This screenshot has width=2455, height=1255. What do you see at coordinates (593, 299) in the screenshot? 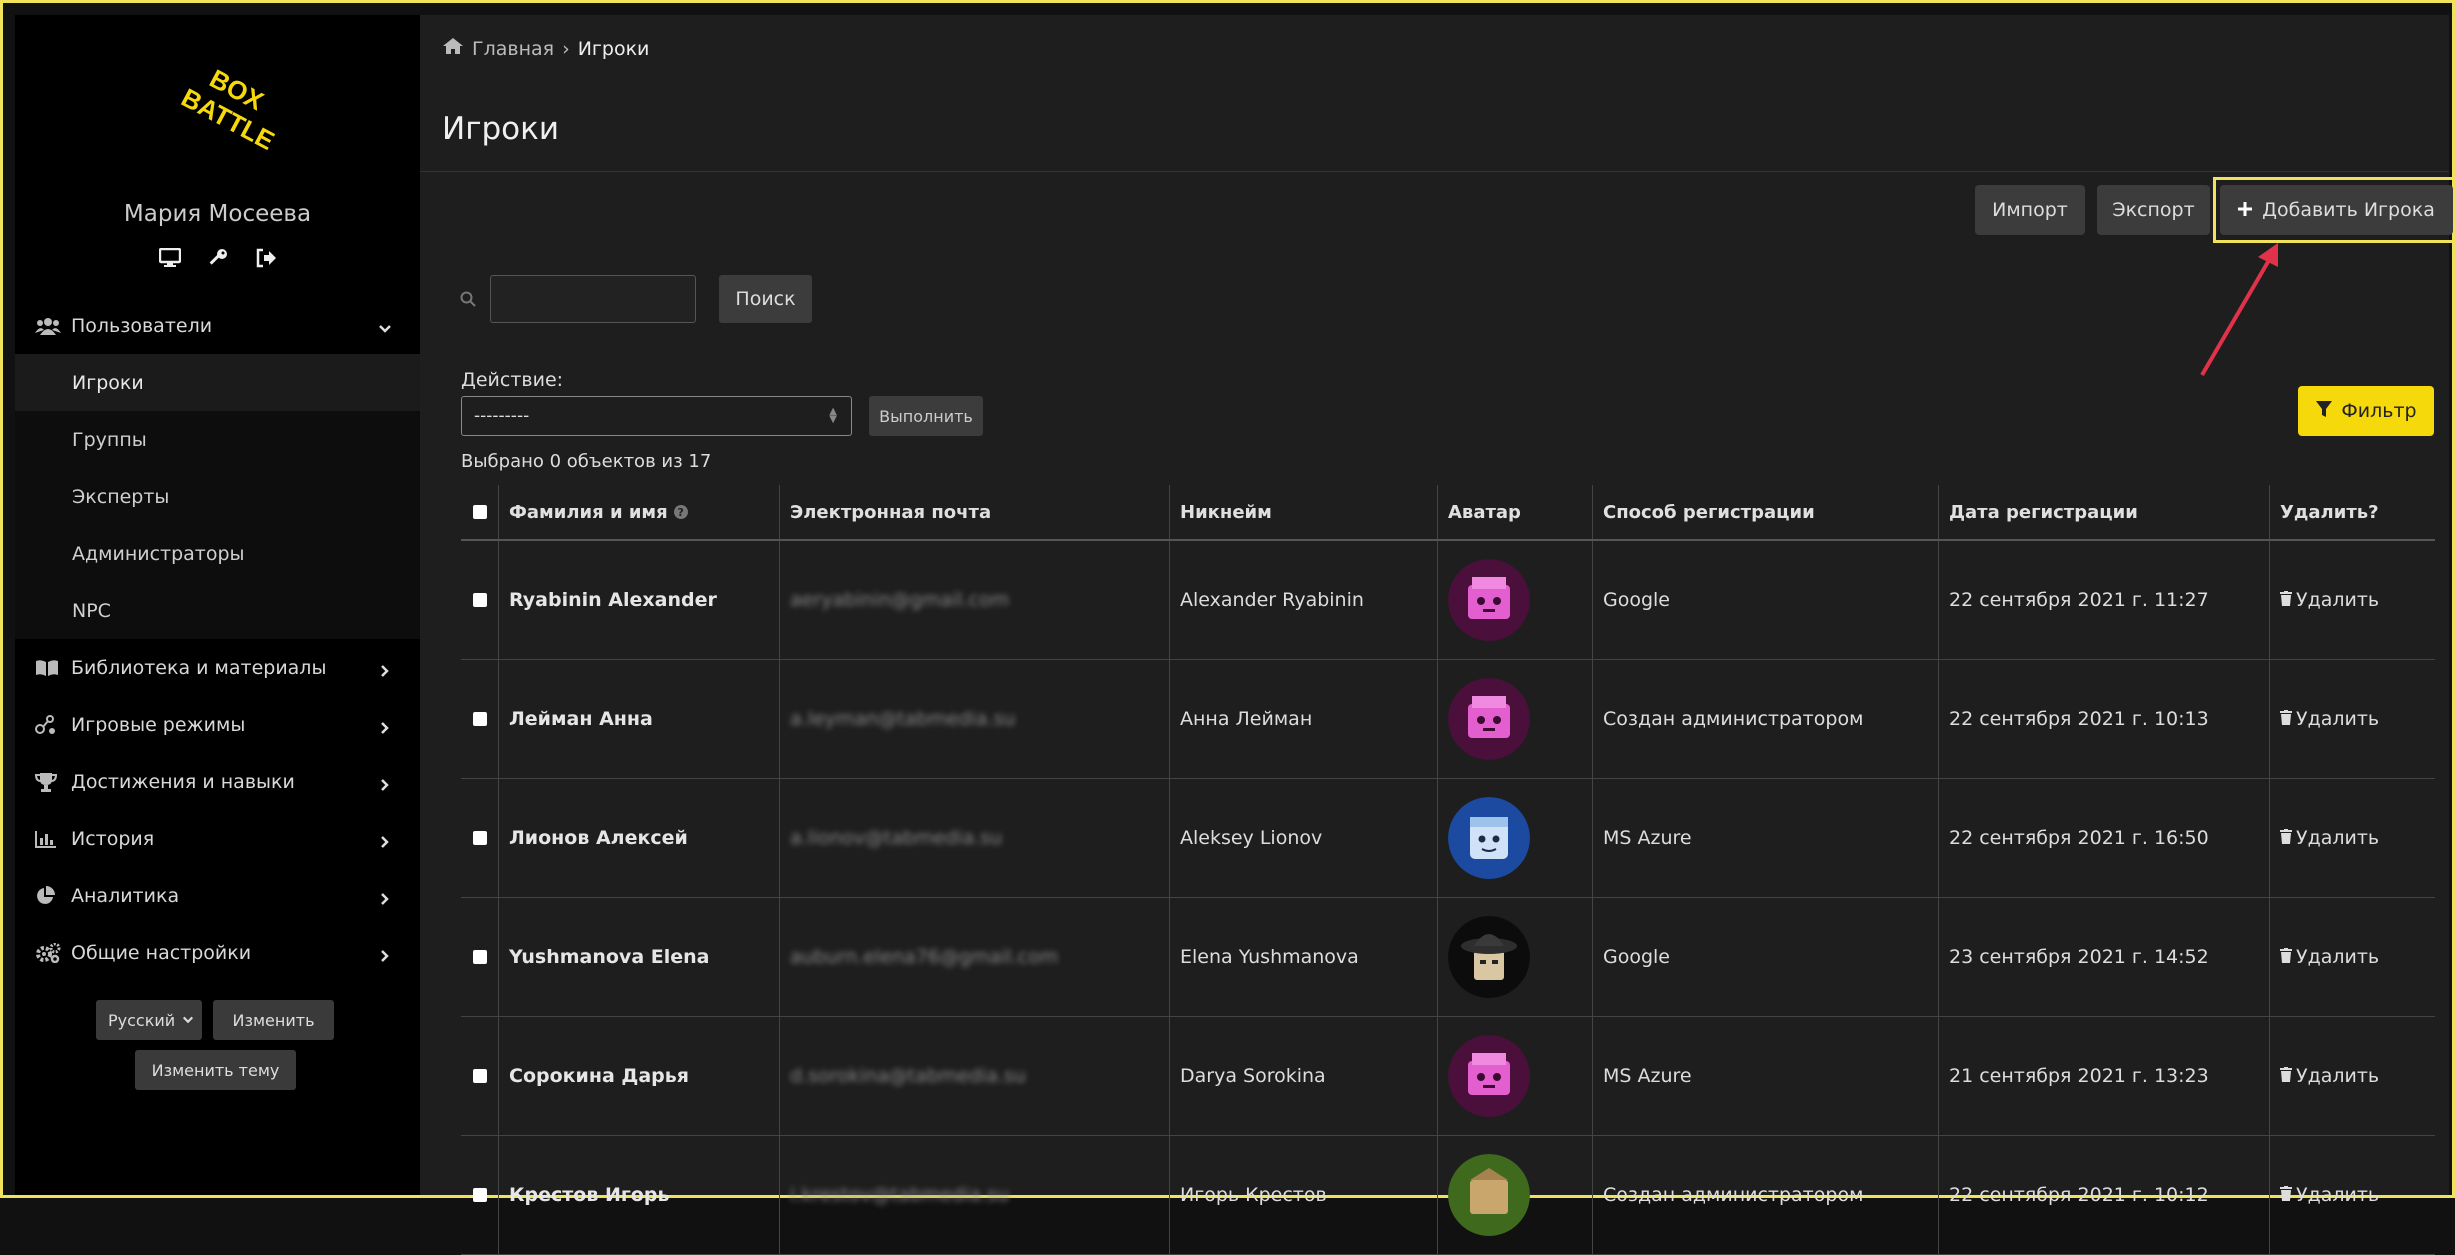
I see `search-input` at bounding box center [593, 299].